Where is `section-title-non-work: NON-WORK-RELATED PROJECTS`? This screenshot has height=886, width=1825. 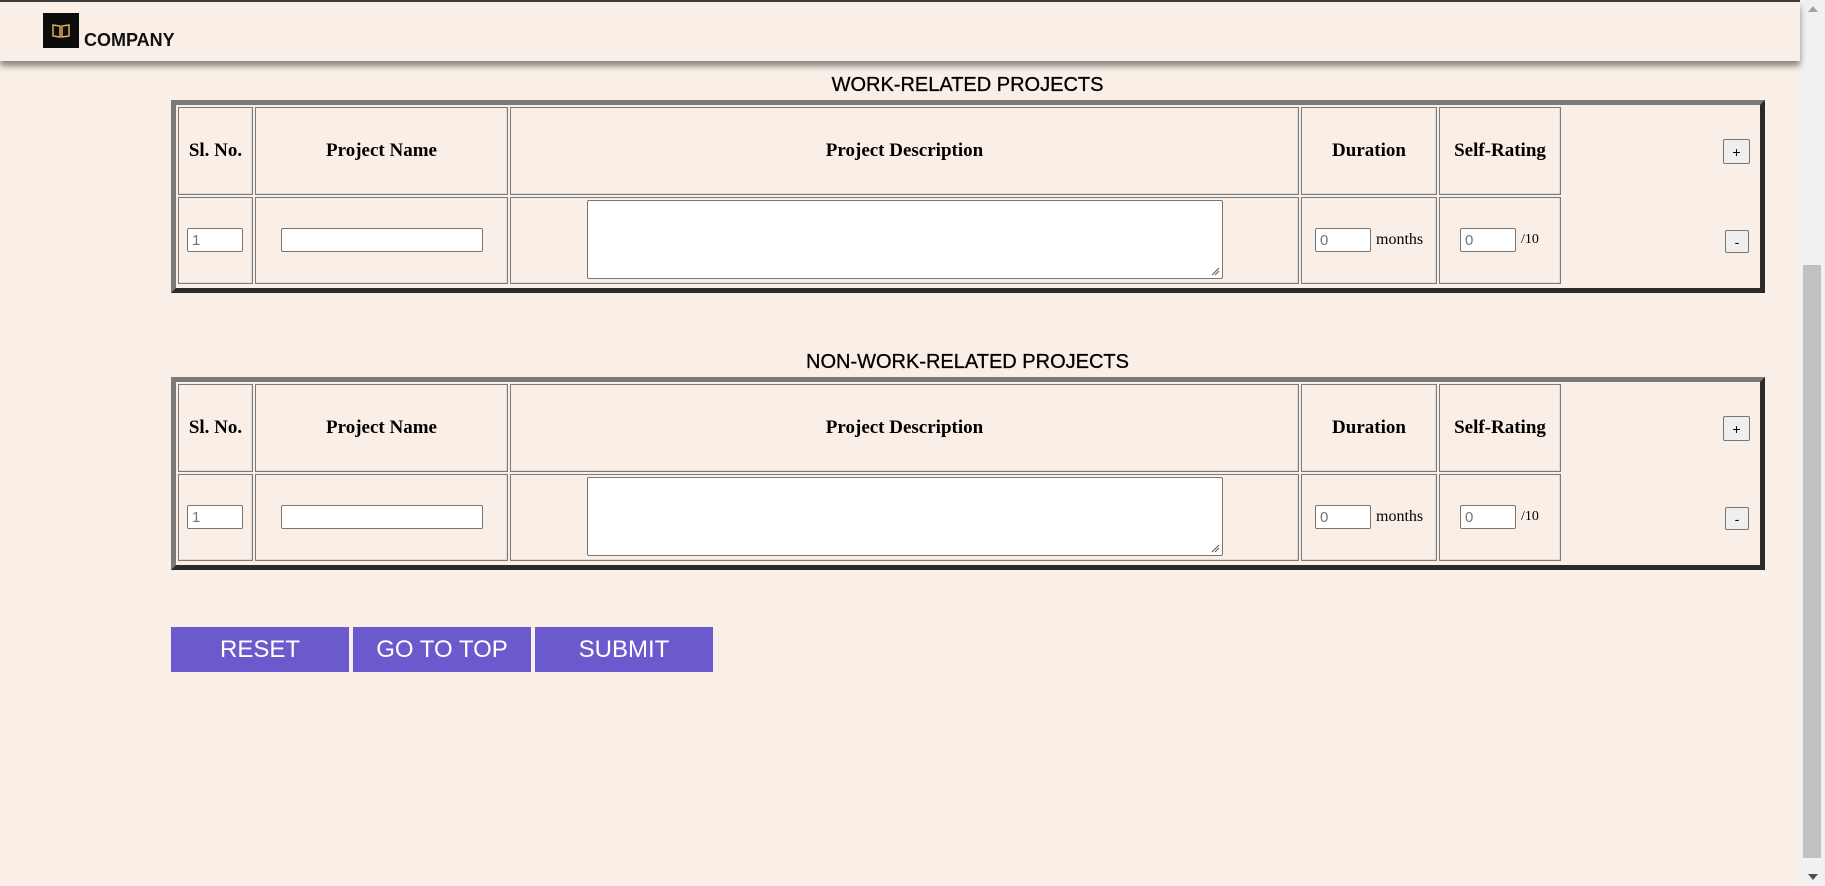
section-title-non-work: NON-WORK-RELATED PROJECTS is located at coordinates (967, 362).